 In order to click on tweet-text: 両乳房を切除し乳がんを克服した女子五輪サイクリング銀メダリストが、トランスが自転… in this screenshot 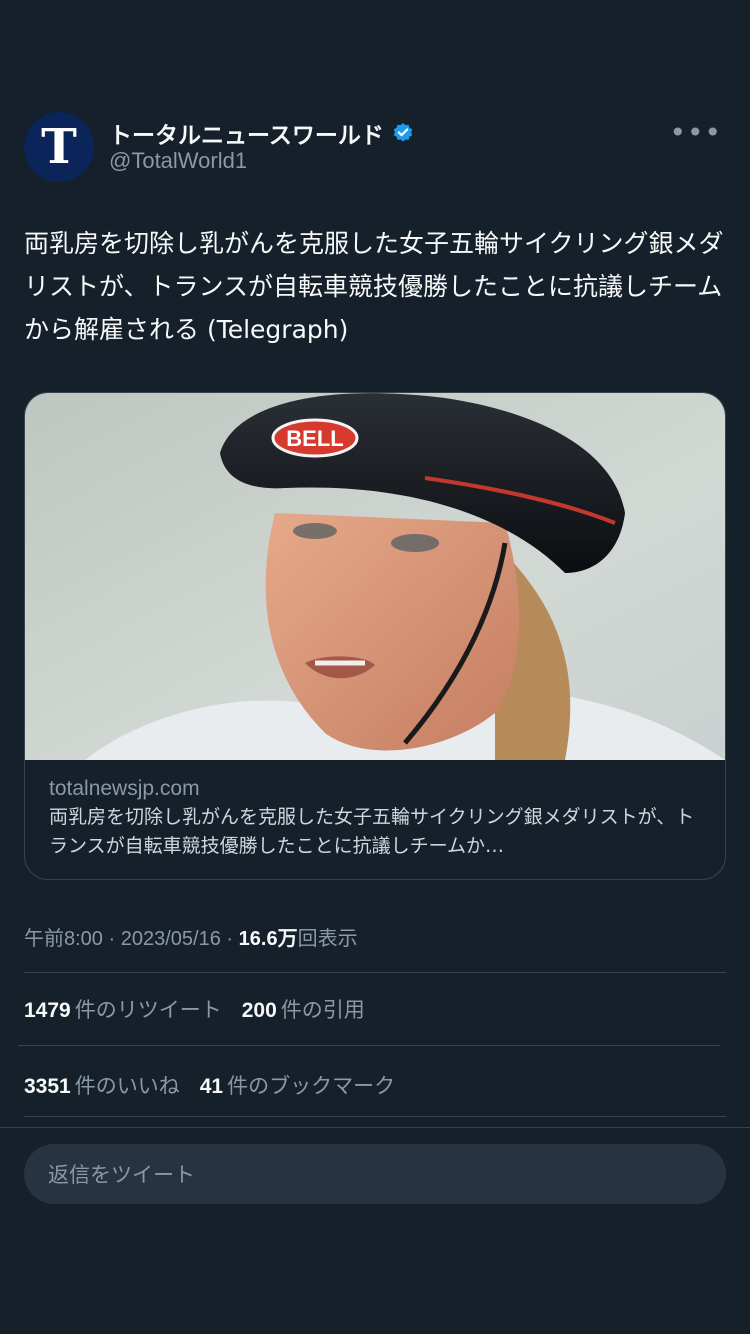, I will do `click(374, 286)`.